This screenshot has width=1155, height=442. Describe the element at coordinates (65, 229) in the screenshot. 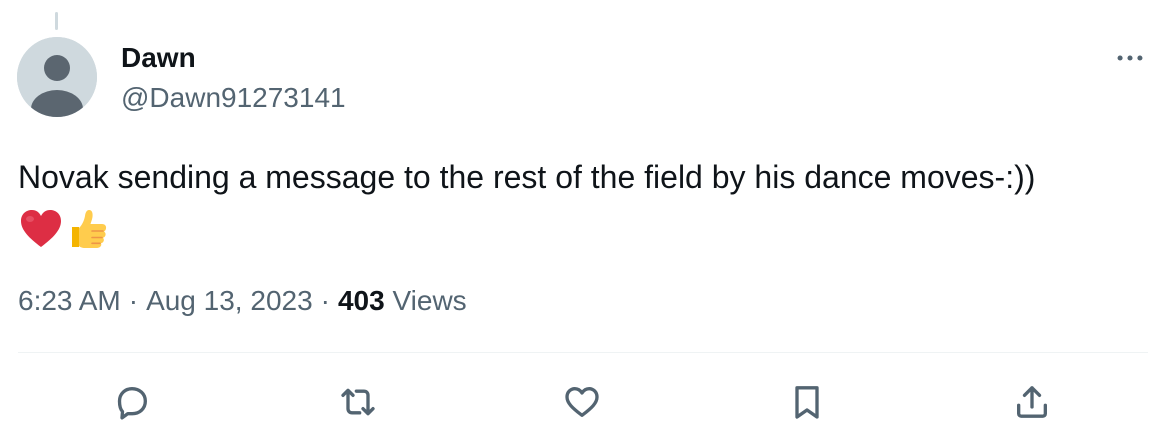

I see `tweet-emoji-row` at that location.